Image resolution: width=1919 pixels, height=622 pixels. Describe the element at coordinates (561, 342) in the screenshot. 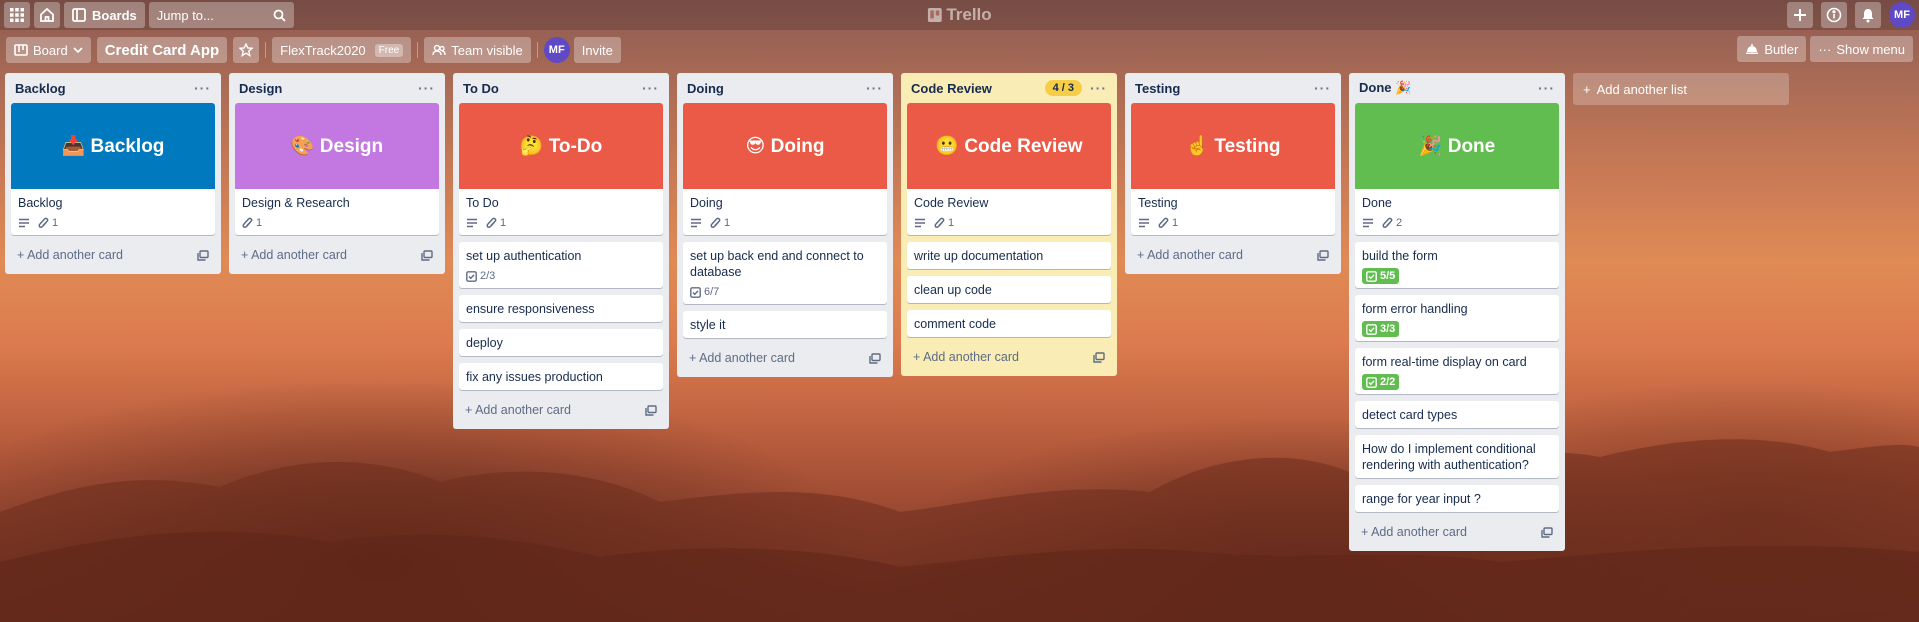

I see `card: deploy` at that location.